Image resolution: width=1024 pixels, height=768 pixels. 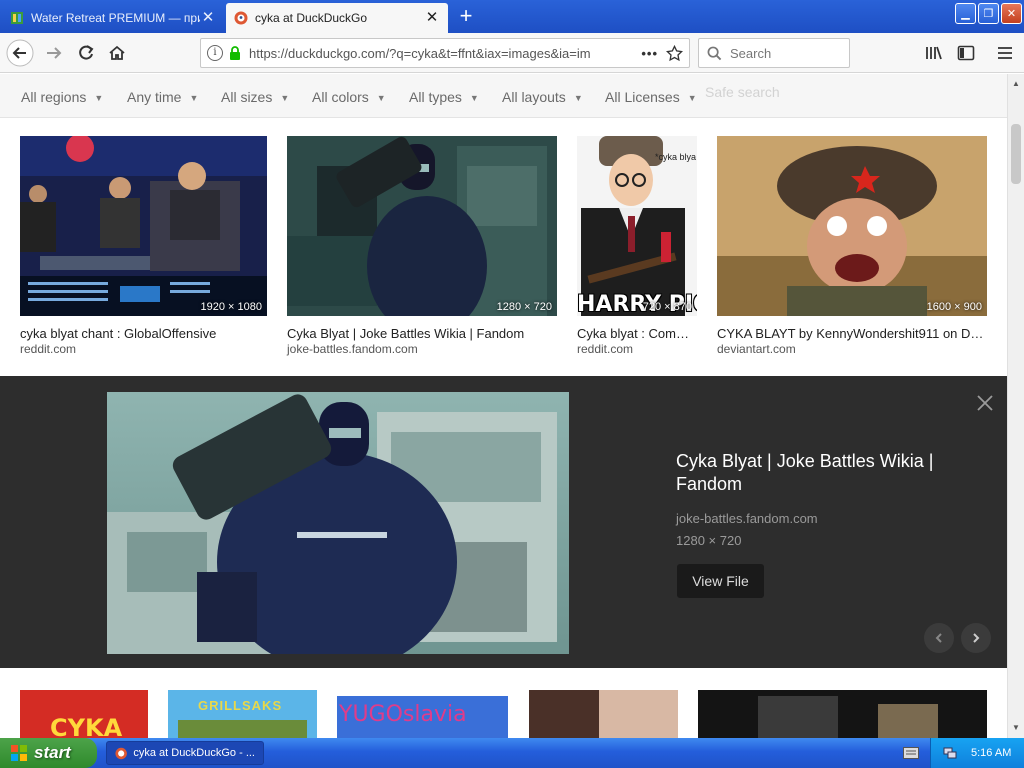 I want to click on clock: 5:16 AM, so click(x=991, y=753).